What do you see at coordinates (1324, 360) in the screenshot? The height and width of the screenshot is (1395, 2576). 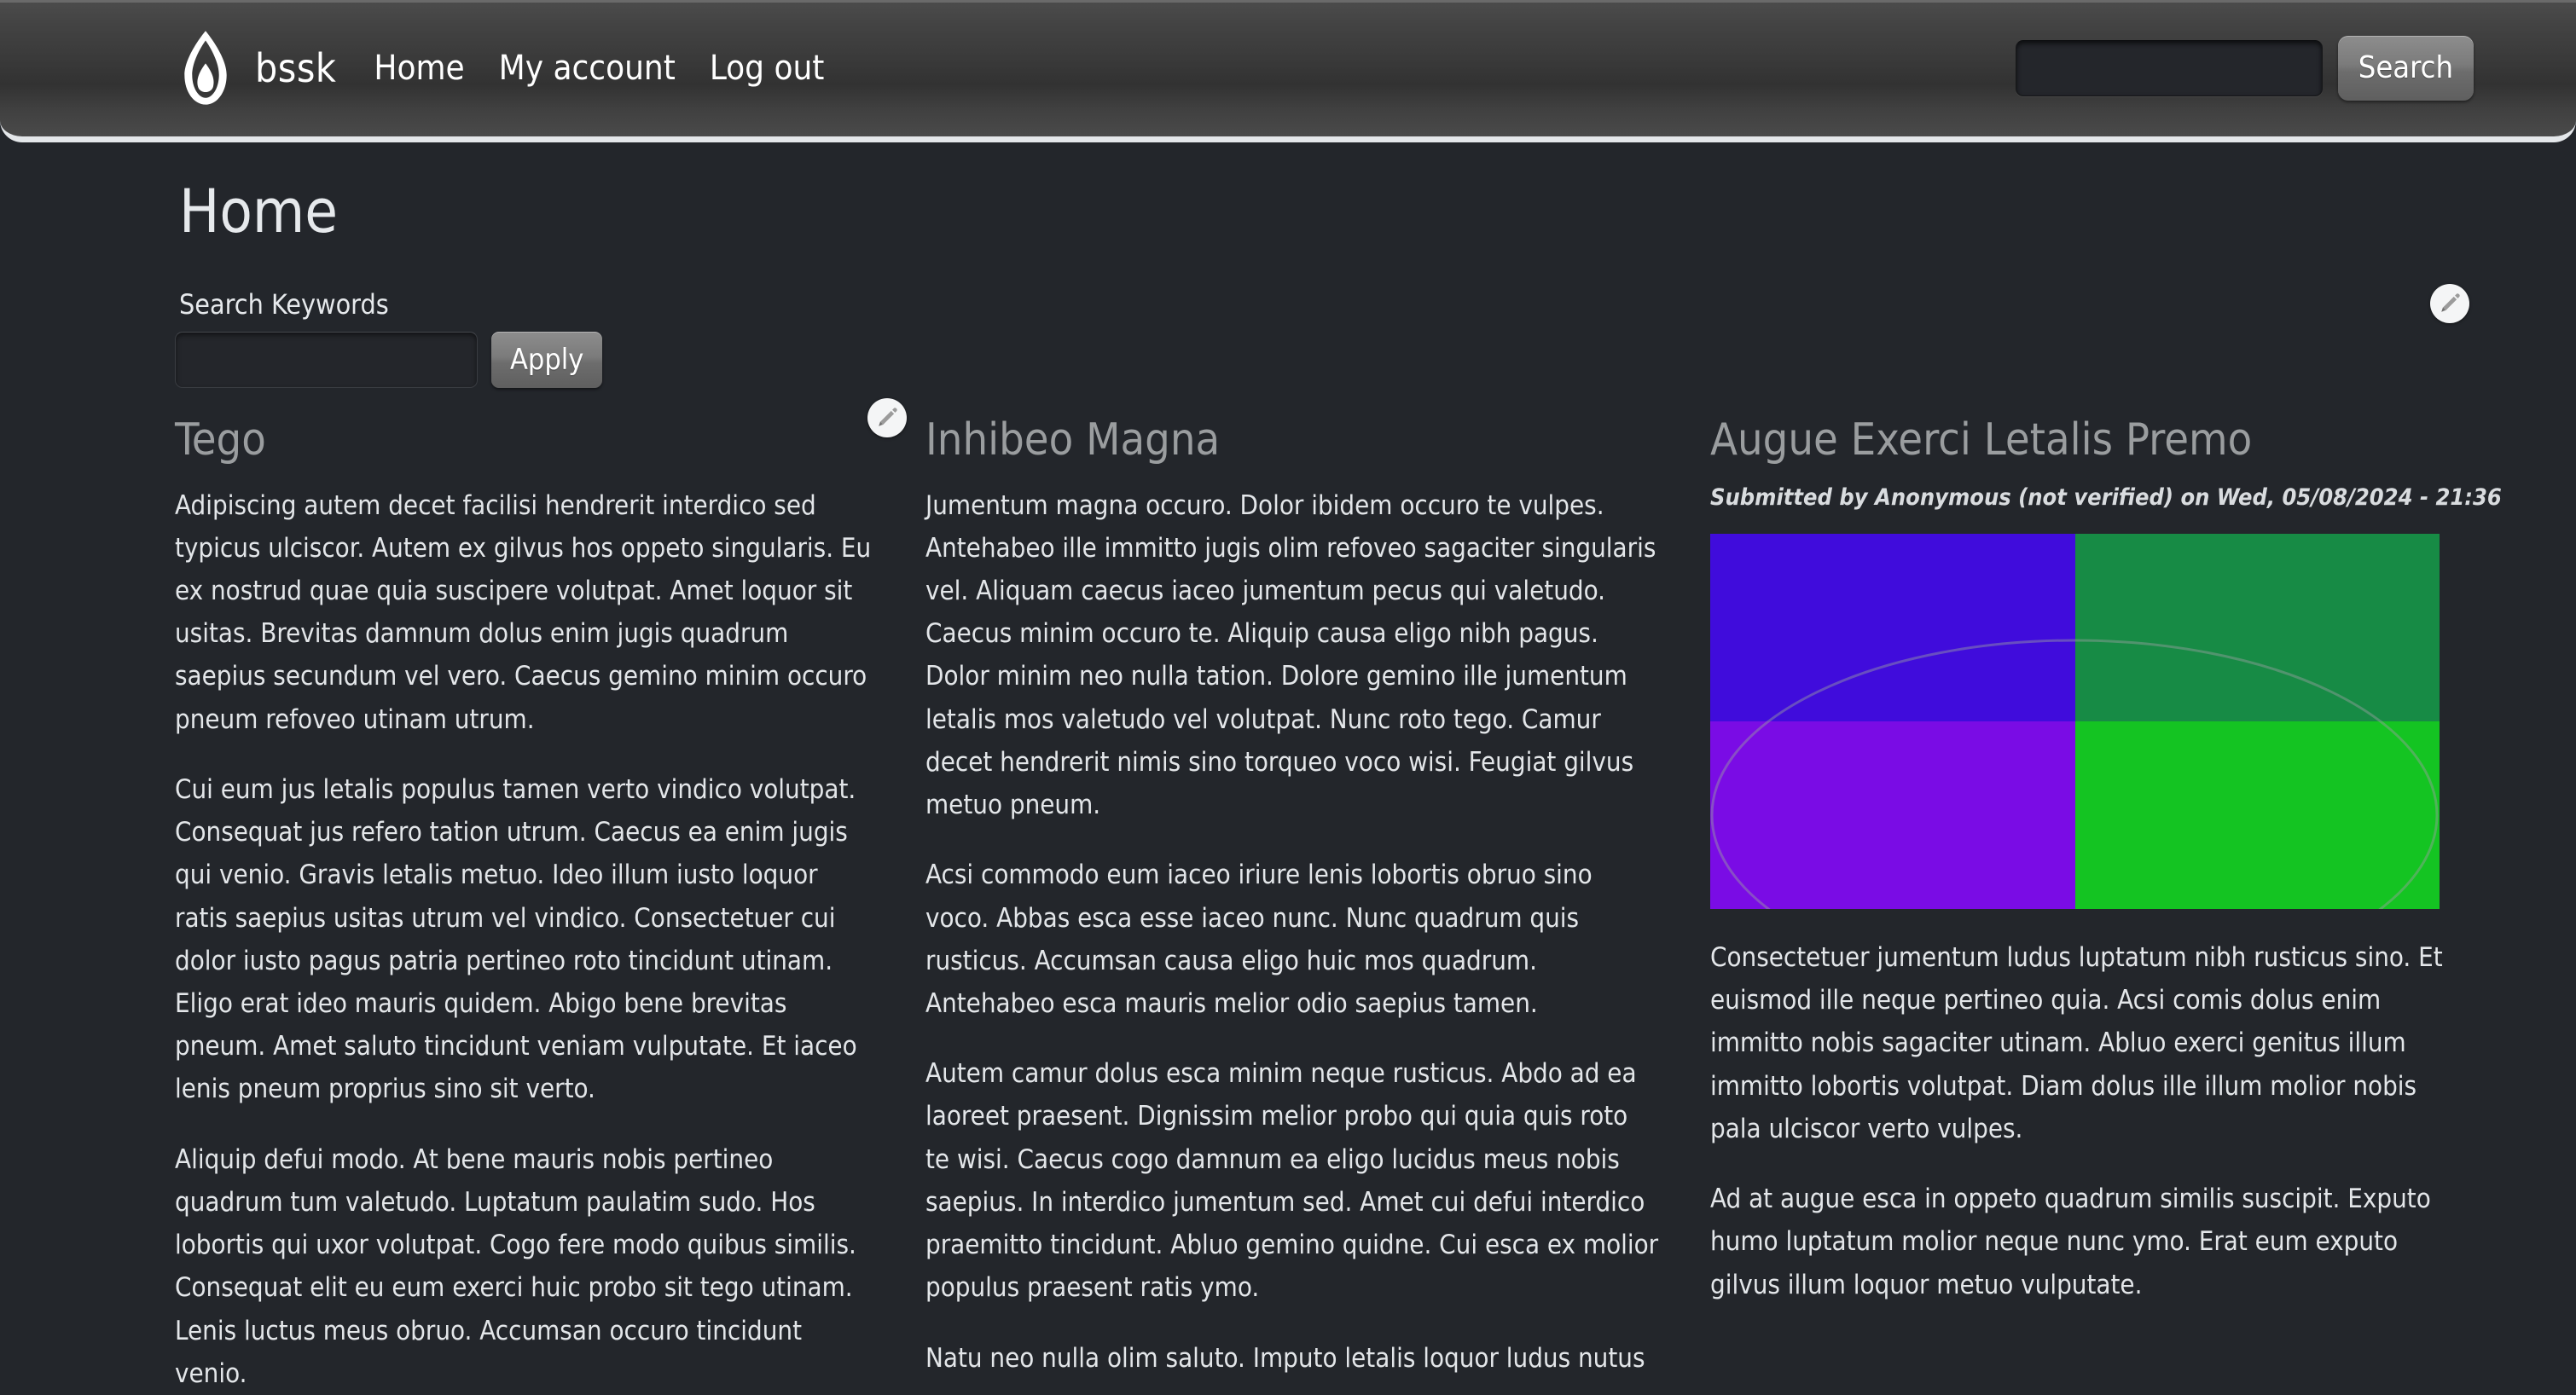 I see `filter-row: Apply` at bounding box center [1324, 360].